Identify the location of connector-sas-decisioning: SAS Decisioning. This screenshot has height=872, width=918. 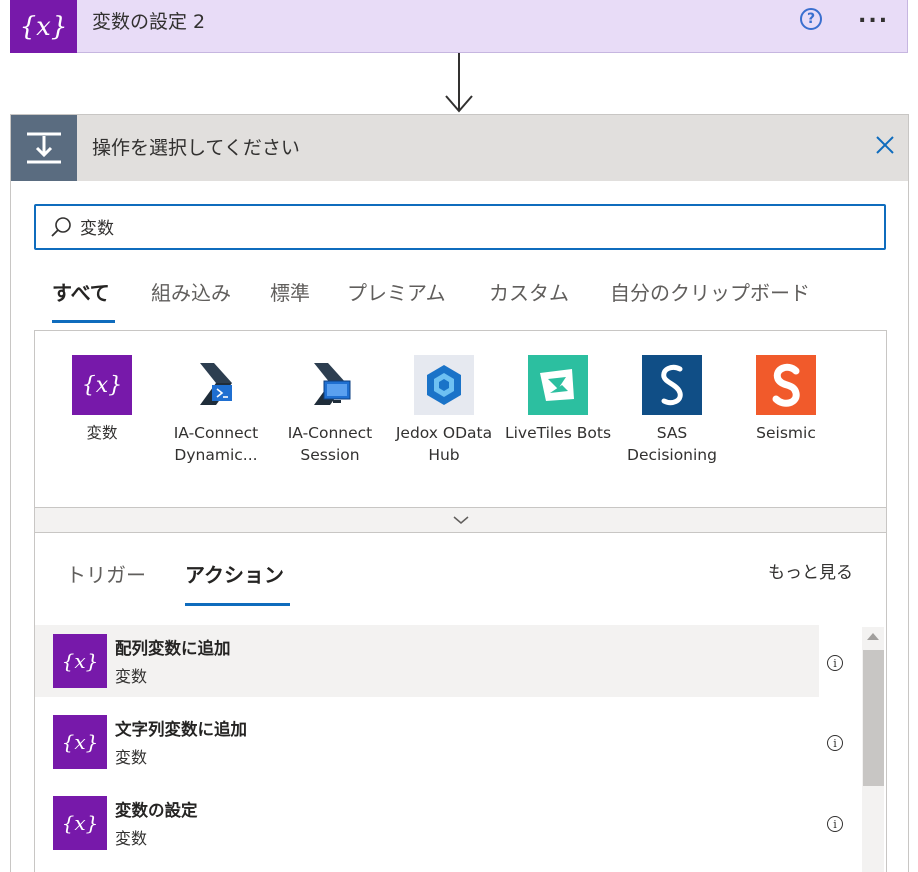
(672, 410).